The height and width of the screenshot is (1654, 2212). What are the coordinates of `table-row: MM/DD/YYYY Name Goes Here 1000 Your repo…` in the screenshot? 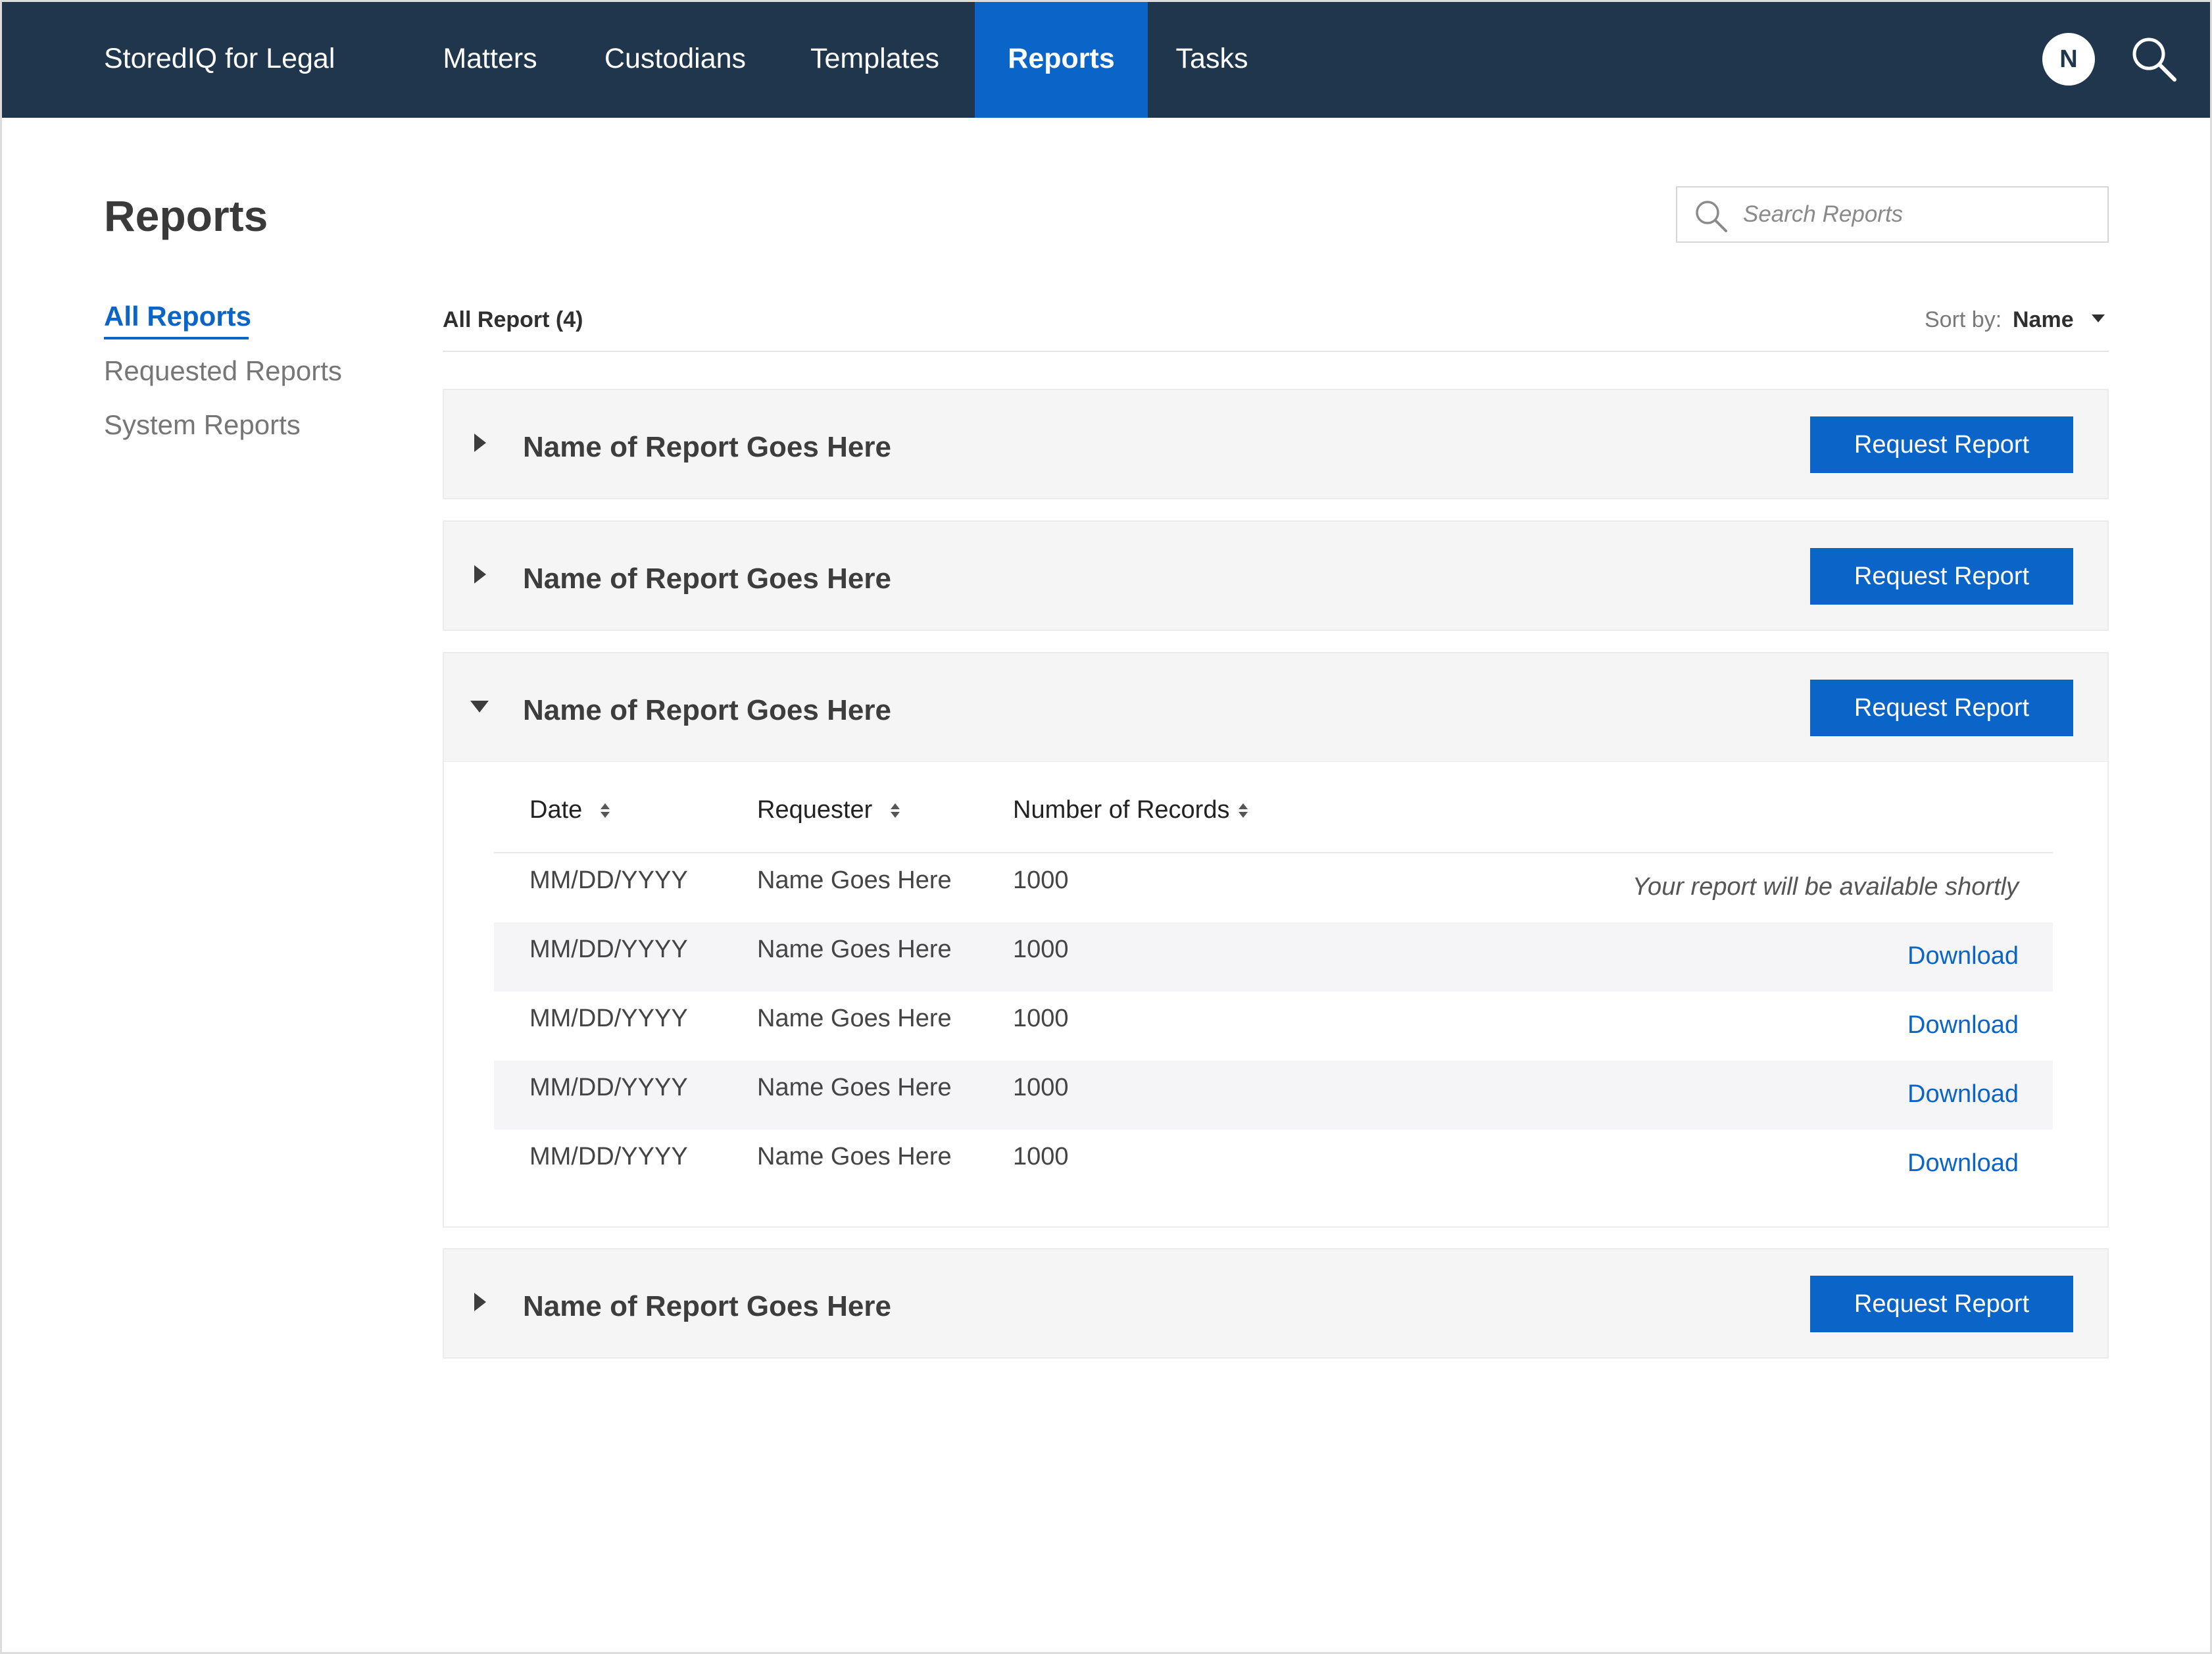 It's located at (1274, 887).